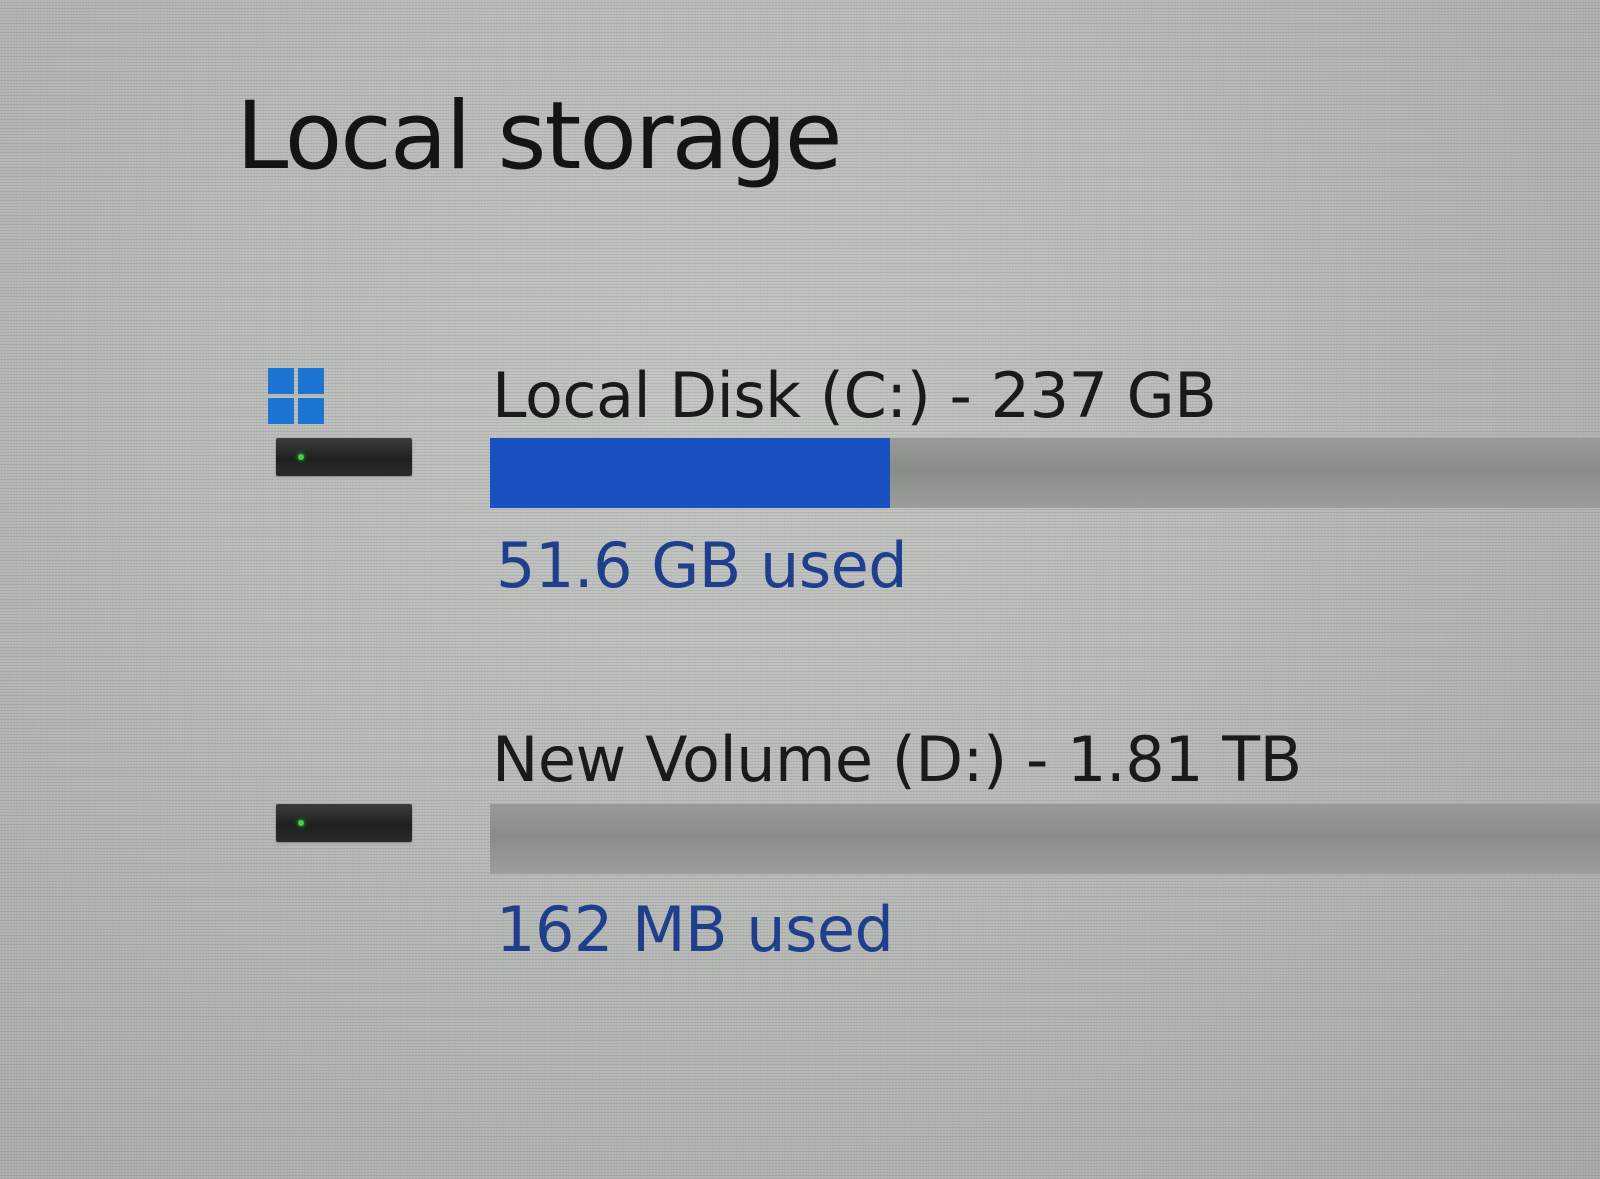  Describe the element at coordinates (337, 422) in the screenshot. I see `system-drive-icon` at that location.